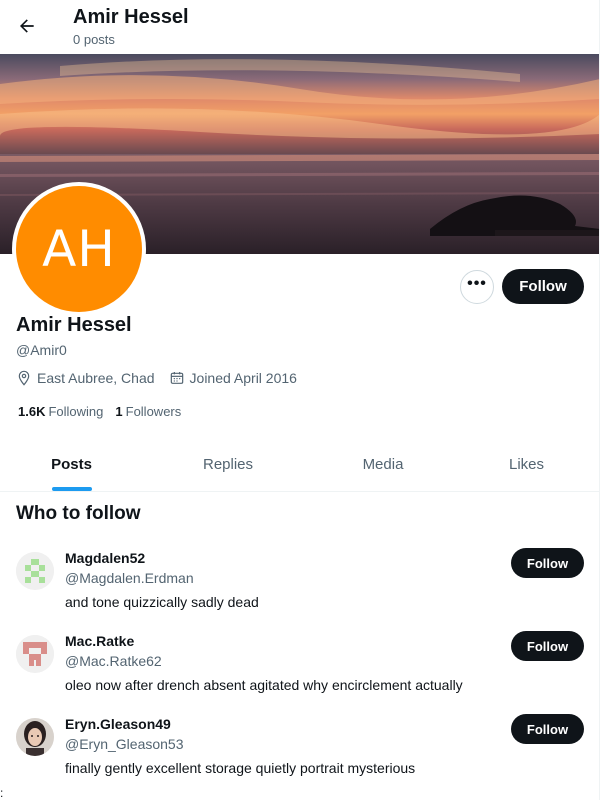 The image size is (600, 800). What do you see at coordinates (96, 378) in the screenshot?
I see `location-text: East Aubree, Chad` at bounding box center [96, 378].